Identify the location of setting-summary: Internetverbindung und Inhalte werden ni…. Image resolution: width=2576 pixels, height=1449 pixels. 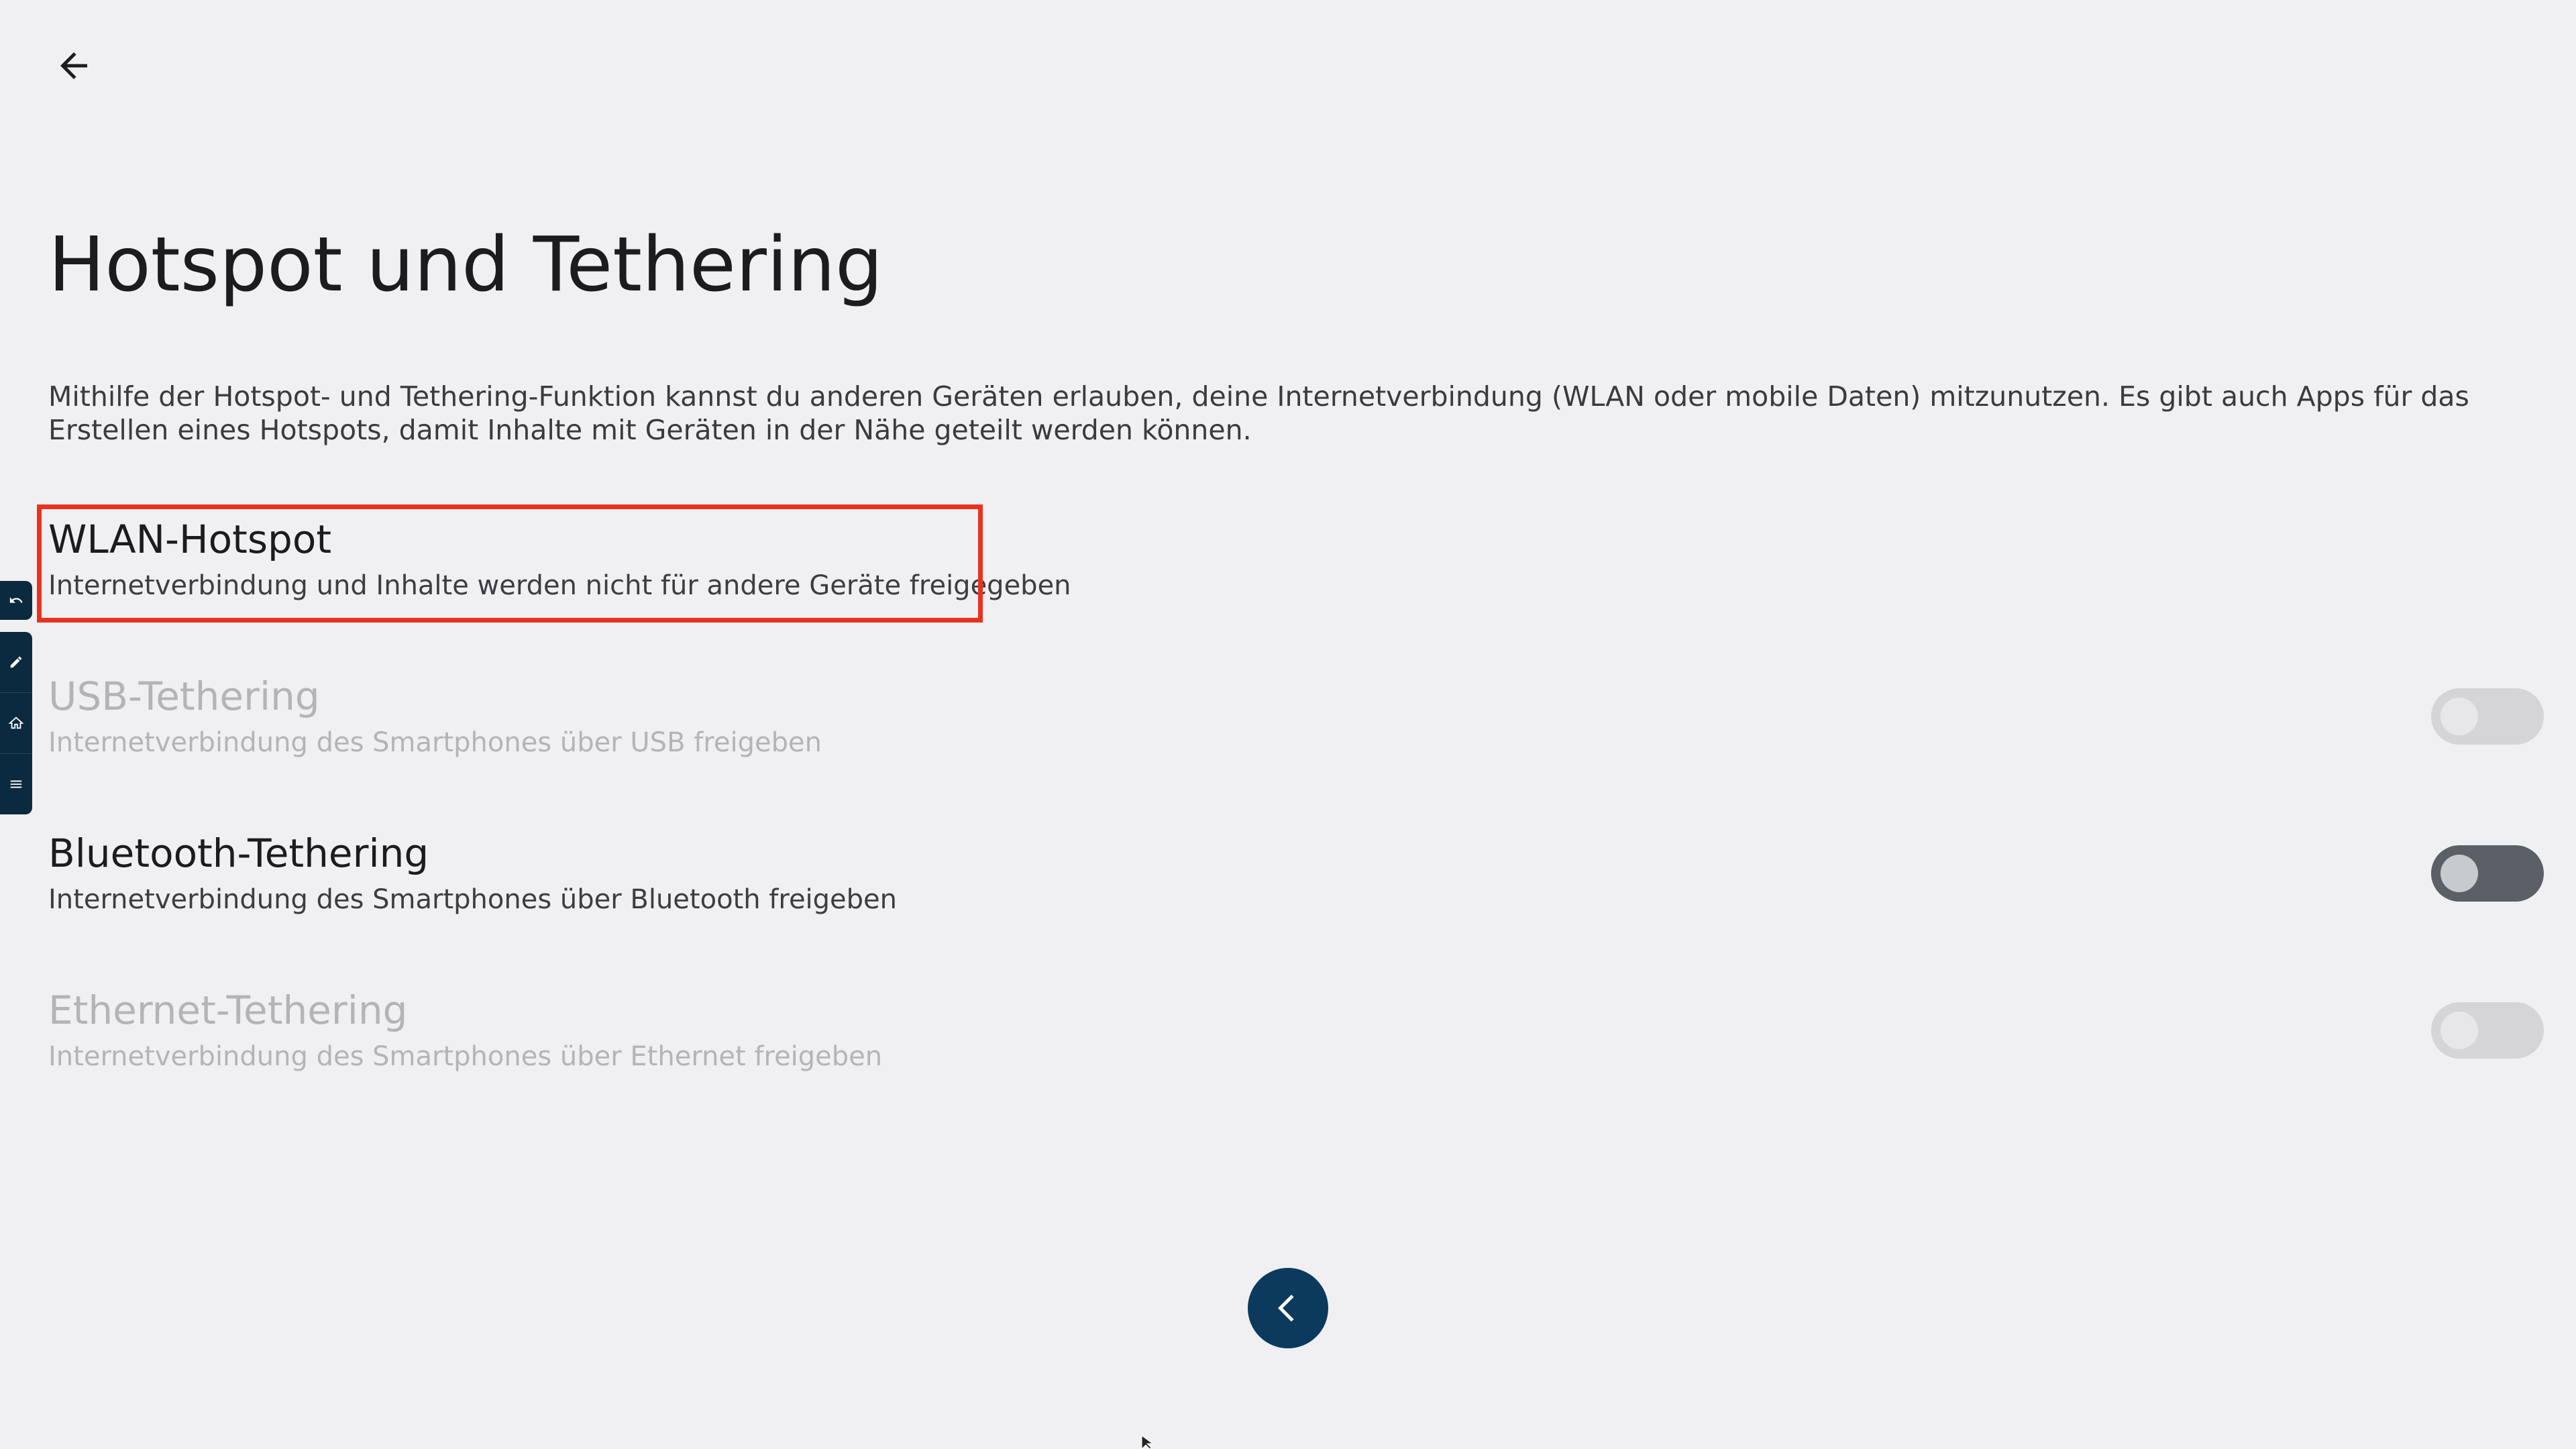
(559, 585).